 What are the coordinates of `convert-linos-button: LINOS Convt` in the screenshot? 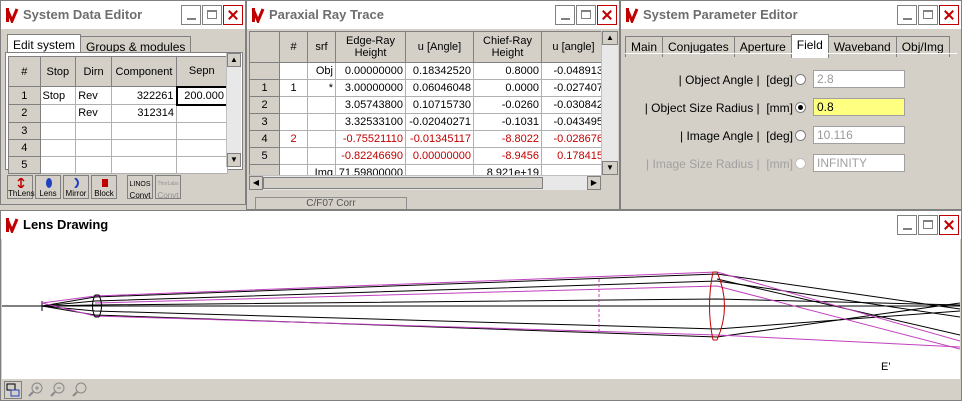 It's located at (140, 187).